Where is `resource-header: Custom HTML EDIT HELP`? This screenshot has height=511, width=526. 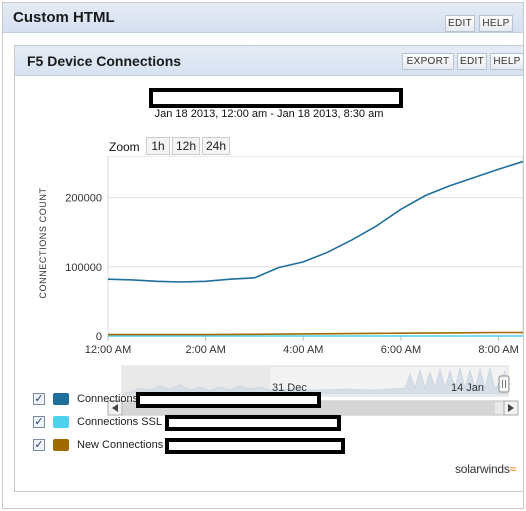
resource-header: Custom HTML EDIT HELP is located at coordinates (263, 18).